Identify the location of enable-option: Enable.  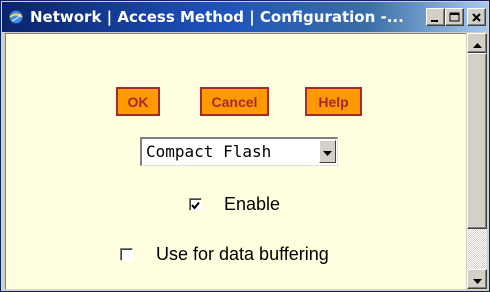
(234, 204).